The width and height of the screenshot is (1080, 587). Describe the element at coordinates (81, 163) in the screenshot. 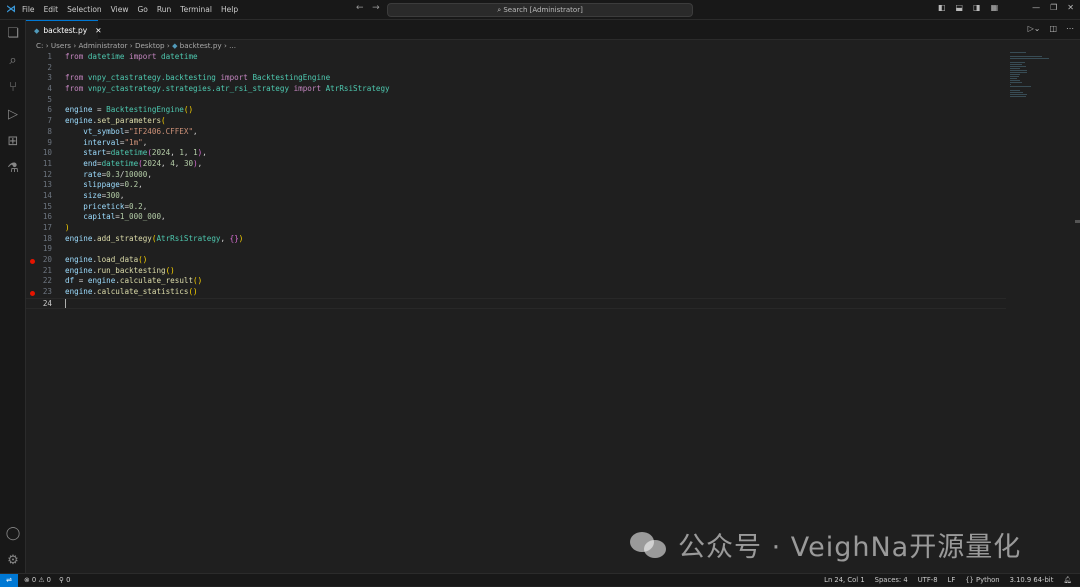

I see `token: end` at that location.